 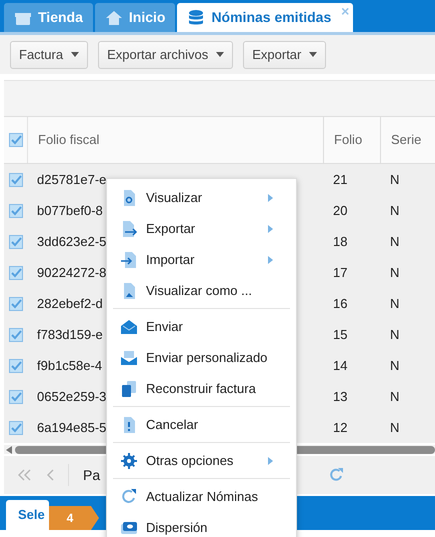 I want to click on table-cell-text: 14, so click(x=340, y=365).